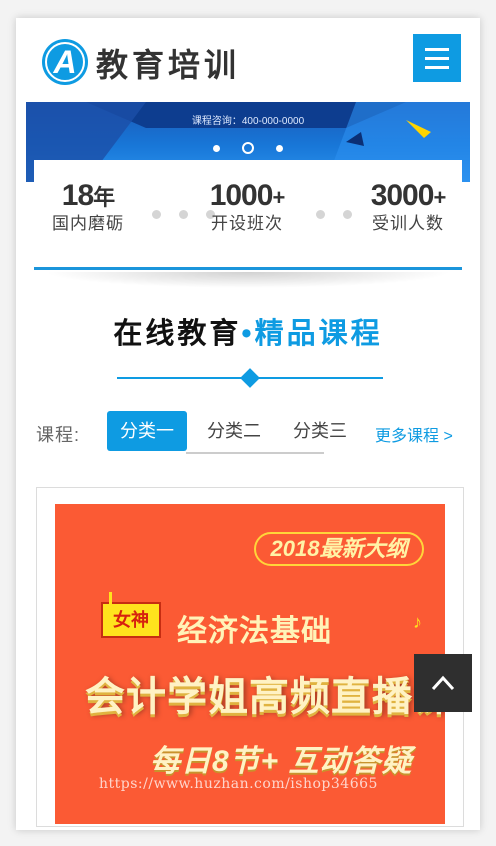 The image size is (496, 846). What do you see at coordinates (417, 622) in the screenshot?
I see `music-note-icon: ♪` at bounding box center [417, 622].